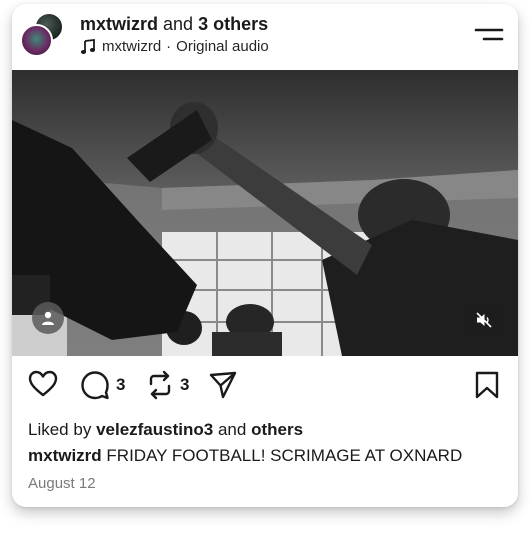 This screenshot has height=533, width=532. What do you see at coordinates (178, 24) in the screenshot?
I see `authors-and-text: and` at bounding box center [178, 24].